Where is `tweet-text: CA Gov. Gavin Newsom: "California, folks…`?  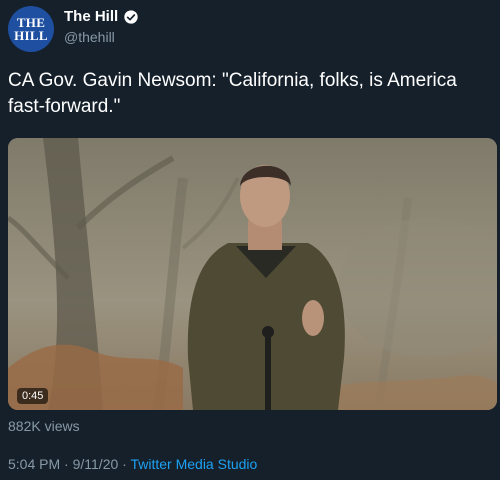
tweet-text: CA Gov. Gavin Newsom: "California, folks… is located at coordinates (232, 93).